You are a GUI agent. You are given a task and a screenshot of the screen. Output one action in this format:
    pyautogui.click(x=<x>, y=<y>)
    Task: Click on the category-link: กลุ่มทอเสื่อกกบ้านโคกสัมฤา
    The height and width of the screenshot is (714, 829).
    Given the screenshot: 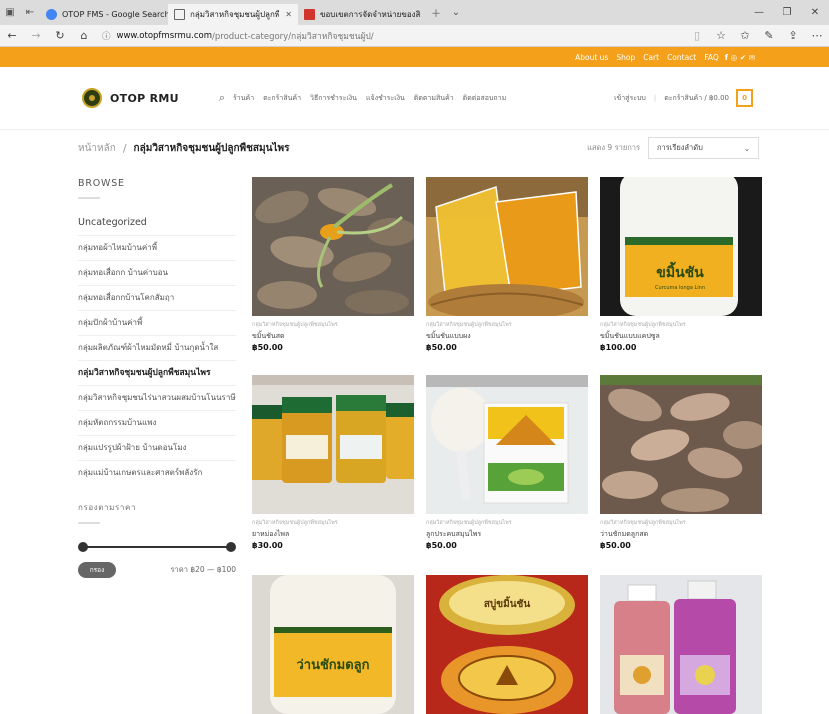 What is the action you would take?
    pyautogui.click(x=157, y=298)
    